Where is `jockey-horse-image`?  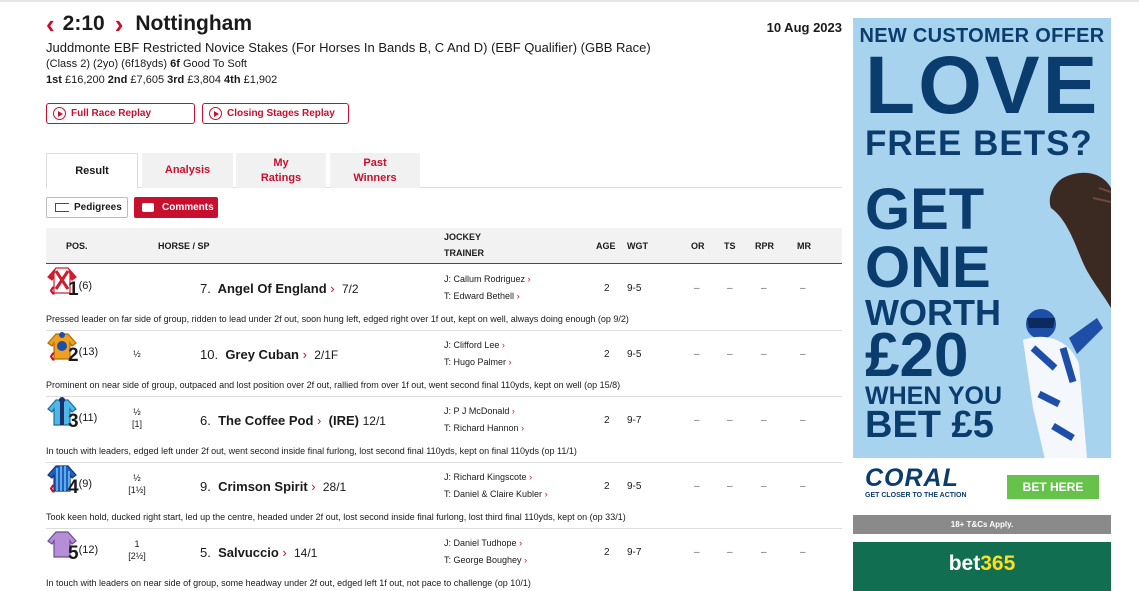
jockey-horse-image is located at coordinates (1067, 330).